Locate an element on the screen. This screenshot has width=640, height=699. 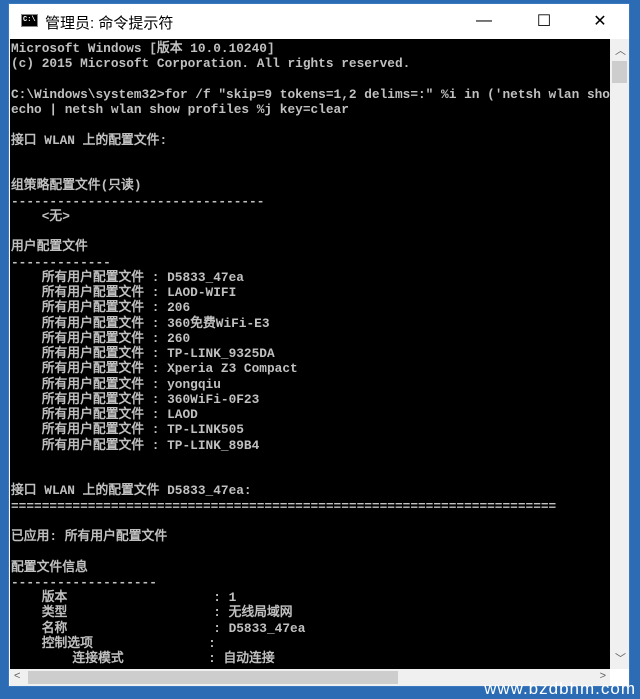
console-line: 组策略配置文件(只读) is located at coordinates (76, 186).